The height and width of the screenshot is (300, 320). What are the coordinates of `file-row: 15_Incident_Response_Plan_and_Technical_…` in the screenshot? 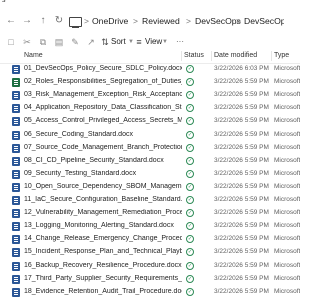 It's located at (150, 252).